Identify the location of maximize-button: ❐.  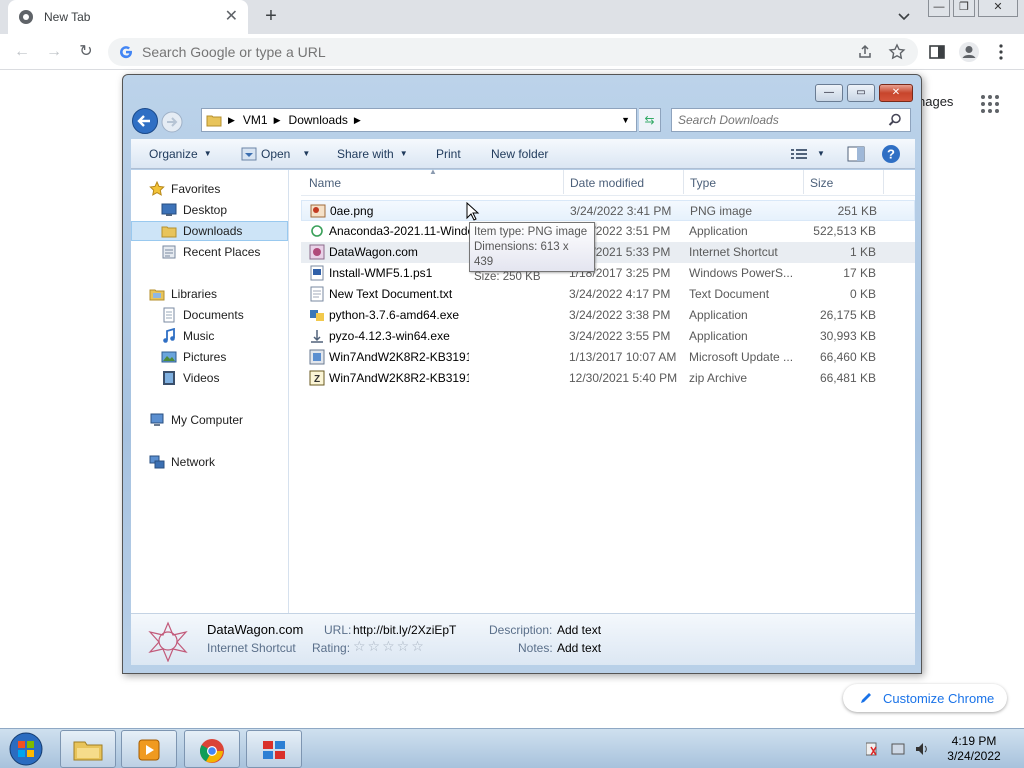
(964, 8).